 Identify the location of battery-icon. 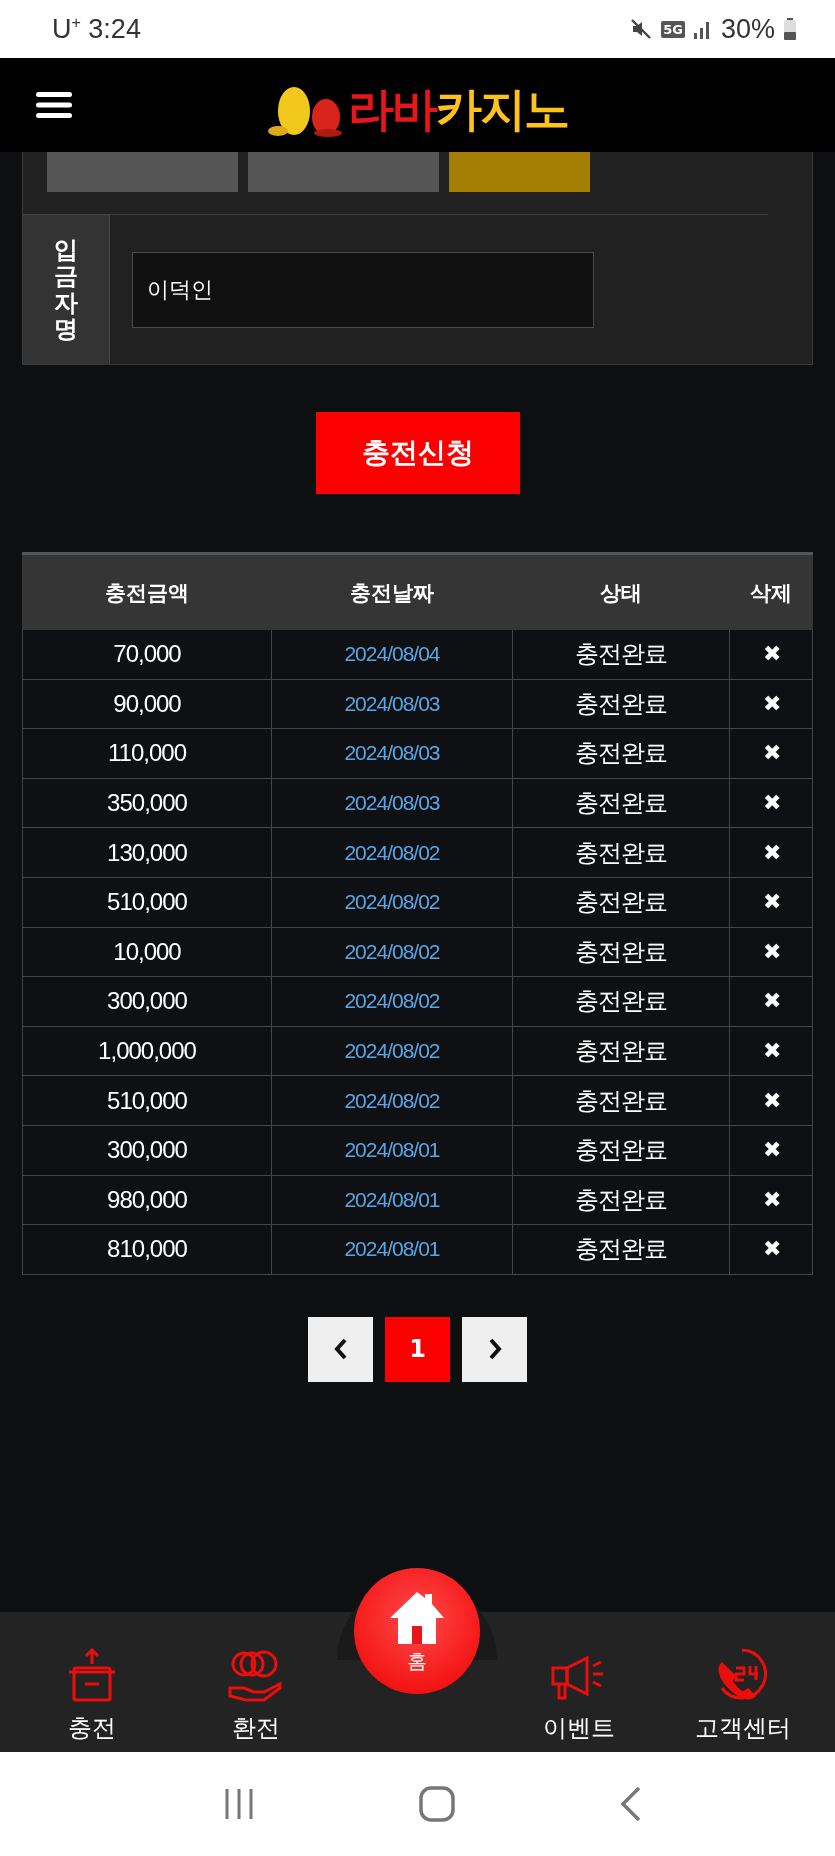
(790, 29).